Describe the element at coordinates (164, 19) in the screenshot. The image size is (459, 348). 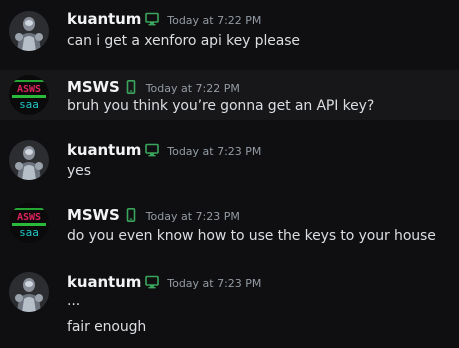
I see `message-header: kuantum Today at 7:22 PM` at that location.